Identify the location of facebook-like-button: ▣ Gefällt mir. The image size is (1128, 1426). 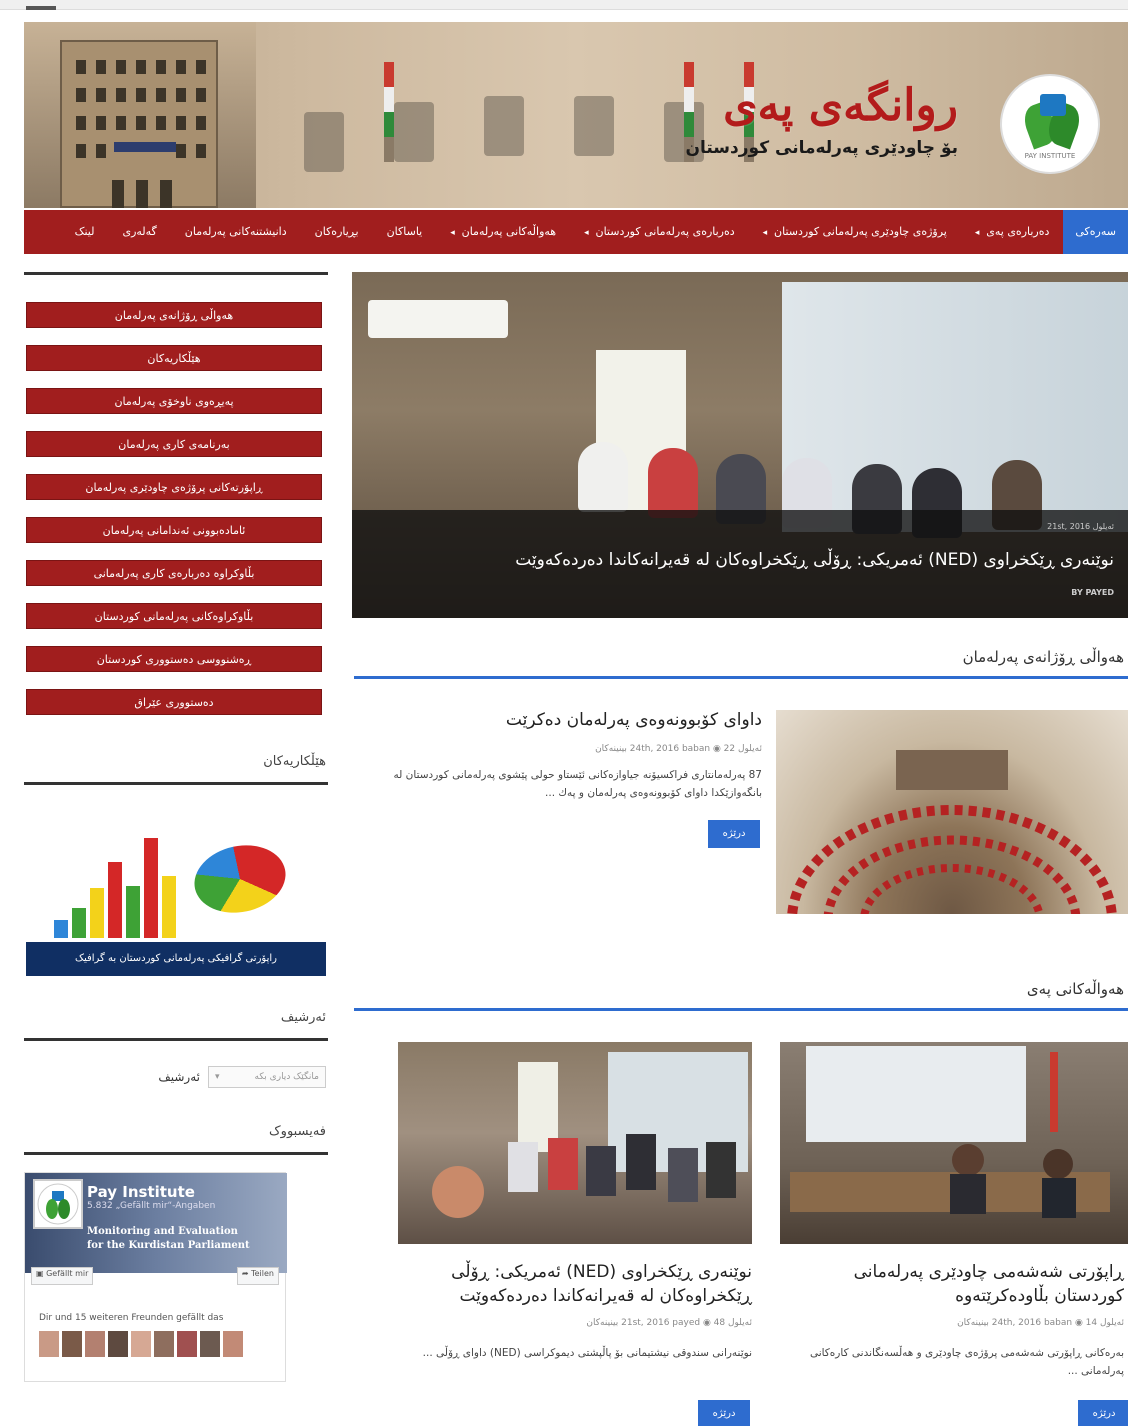
(62, 1276).